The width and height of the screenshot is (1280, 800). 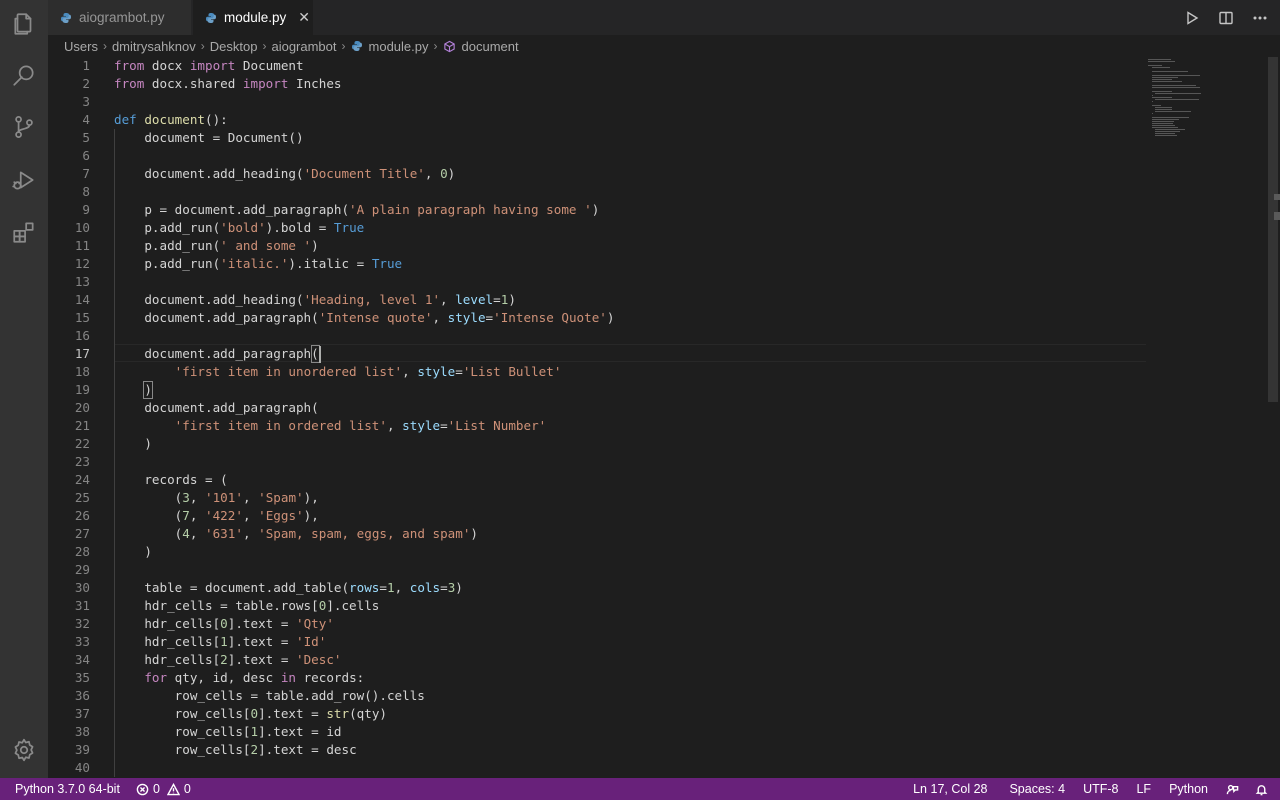 What do you see at coordinates (24, 180) in the screenshot?
I see `run-debug-icon` at bounding box center [24, 180].